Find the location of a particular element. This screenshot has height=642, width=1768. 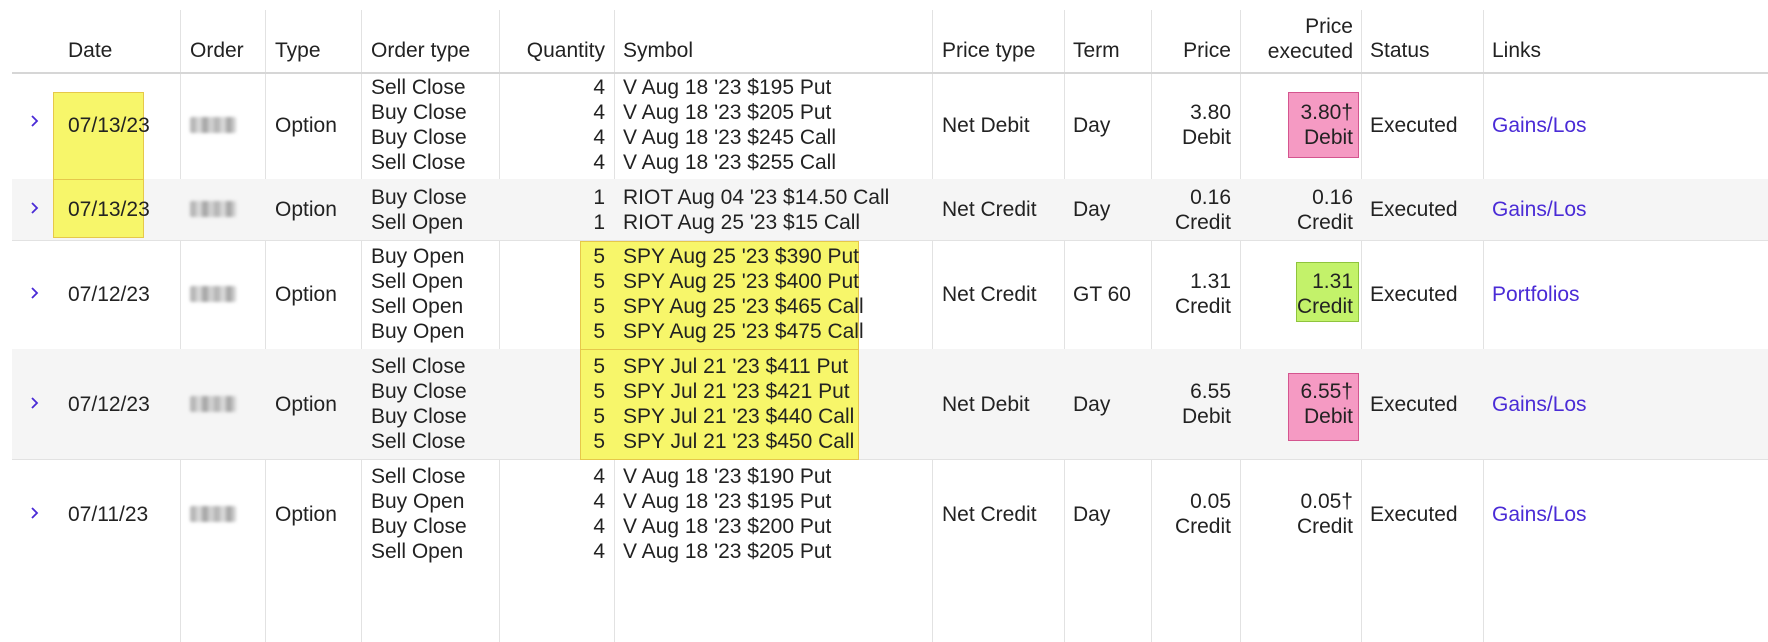

price-value: 3.80 is located at coordinates (1210, 112).